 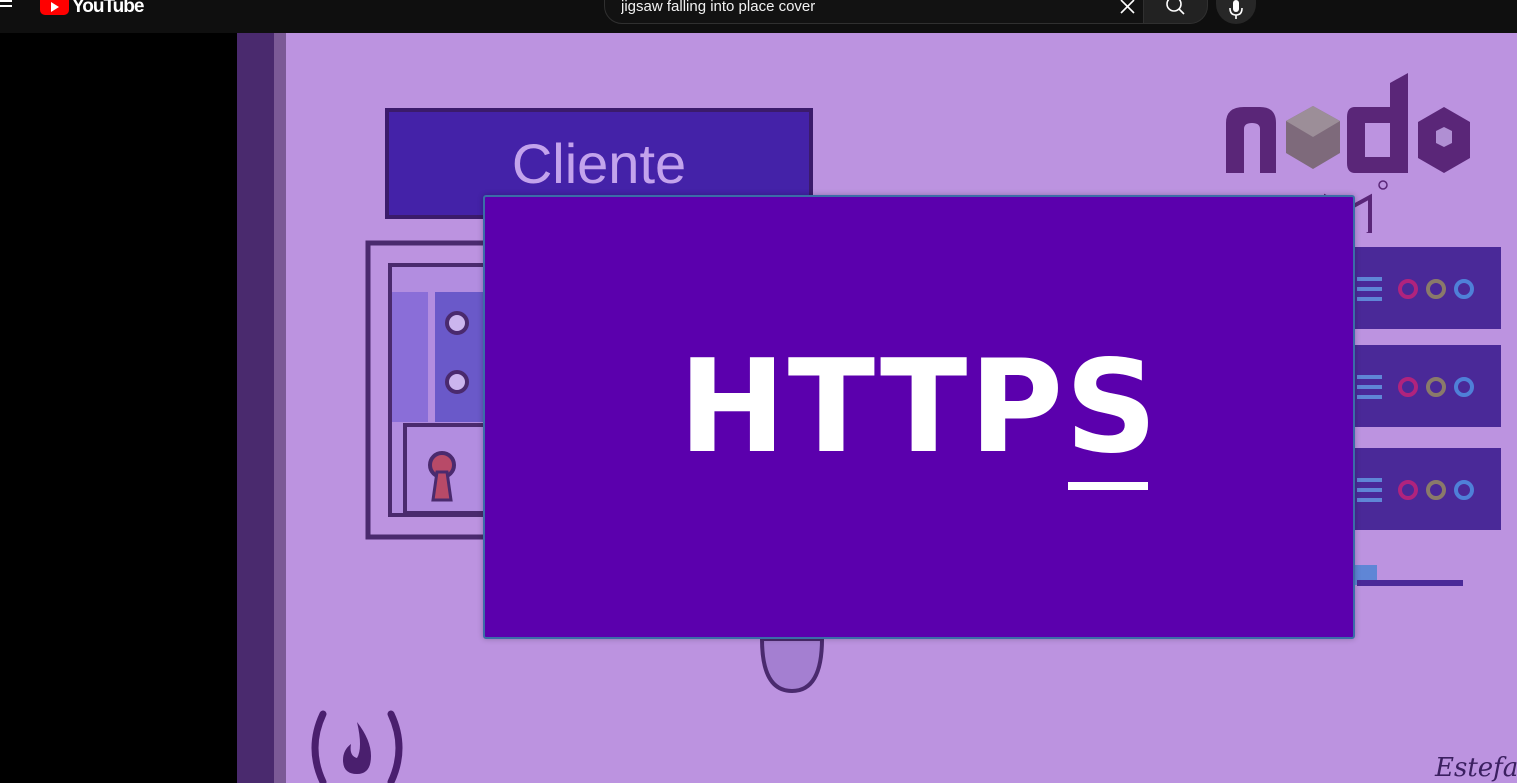 I want to click on clear-search-icon, so click(x=1127, y=8).